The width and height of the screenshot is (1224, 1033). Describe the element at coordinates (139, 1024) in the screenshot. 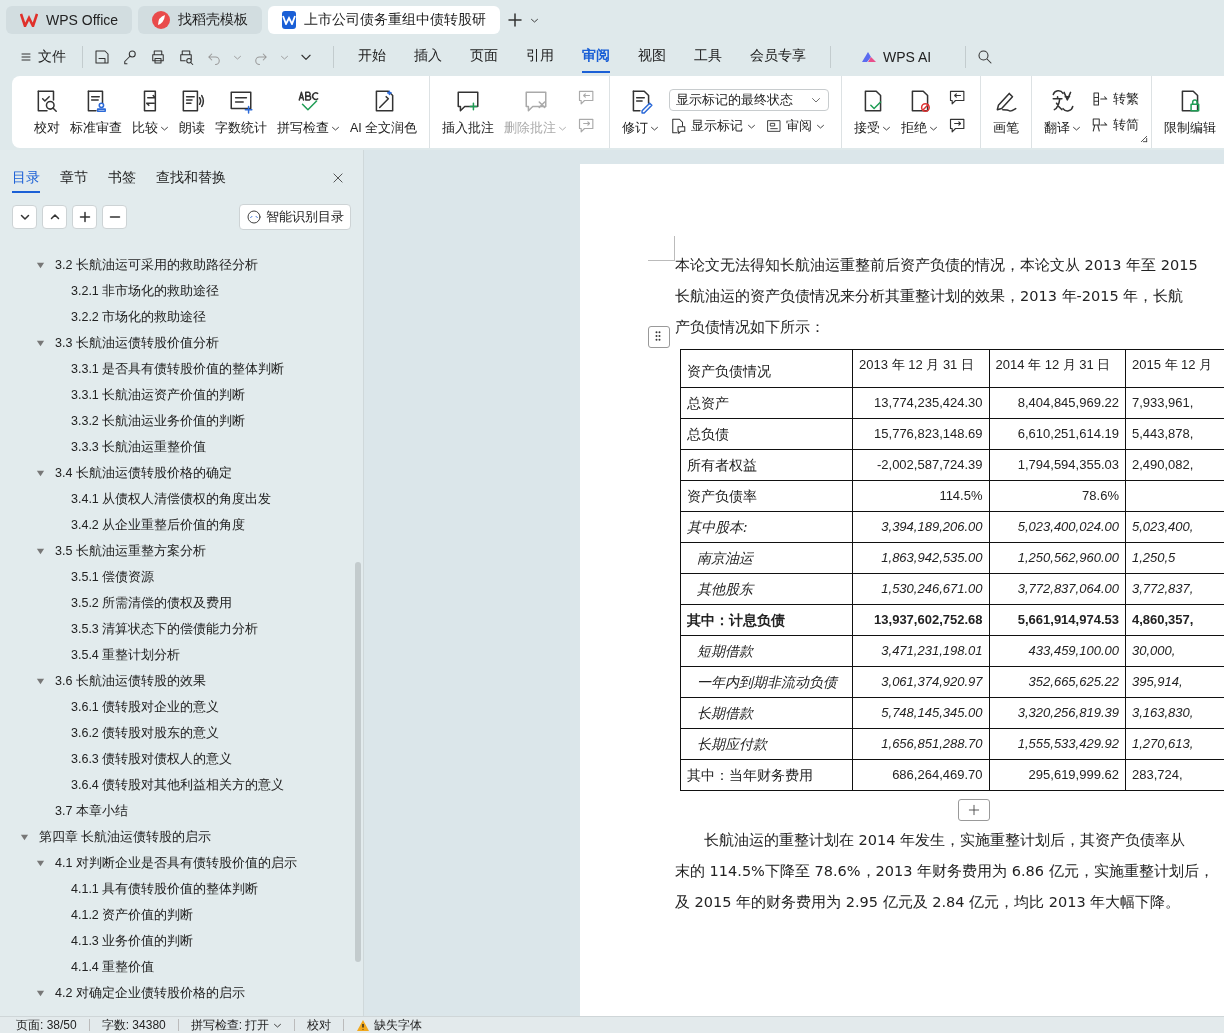

I see `word-count: 字数: 34380` at that location.